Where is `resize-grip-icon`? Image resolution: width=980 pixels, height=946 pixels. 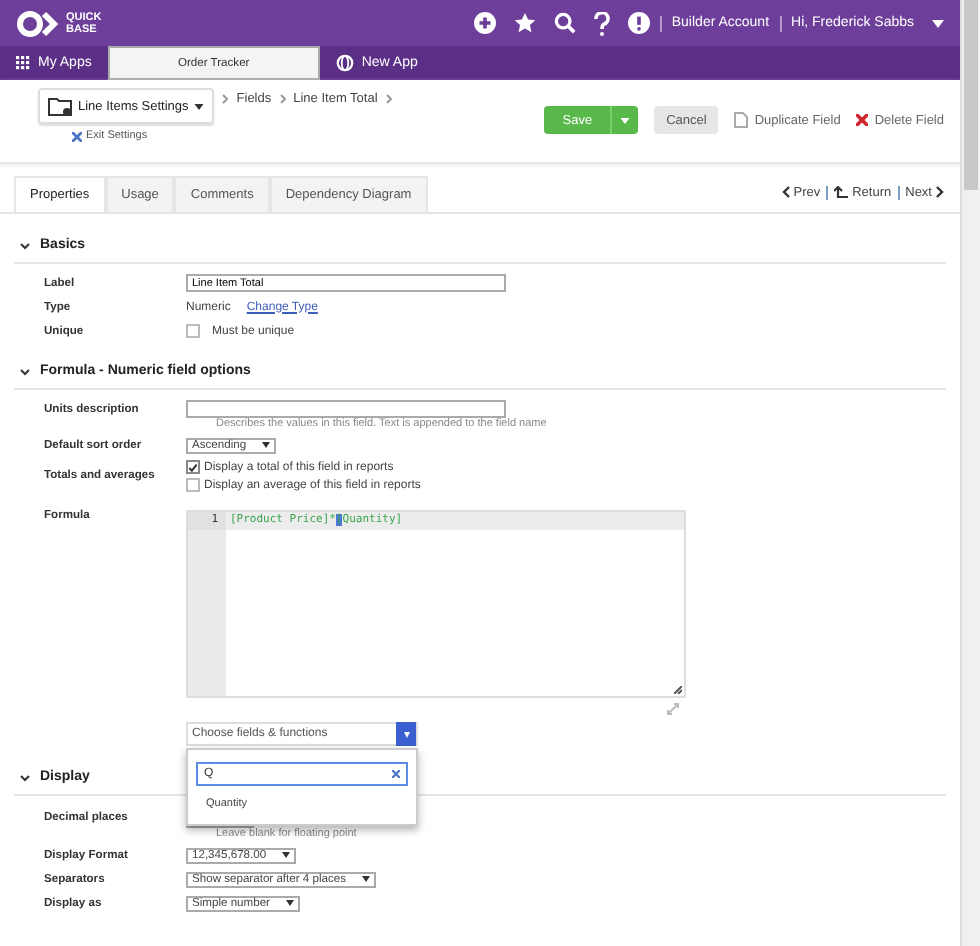
resize-grip-icon is located at coordinates (678, 690).